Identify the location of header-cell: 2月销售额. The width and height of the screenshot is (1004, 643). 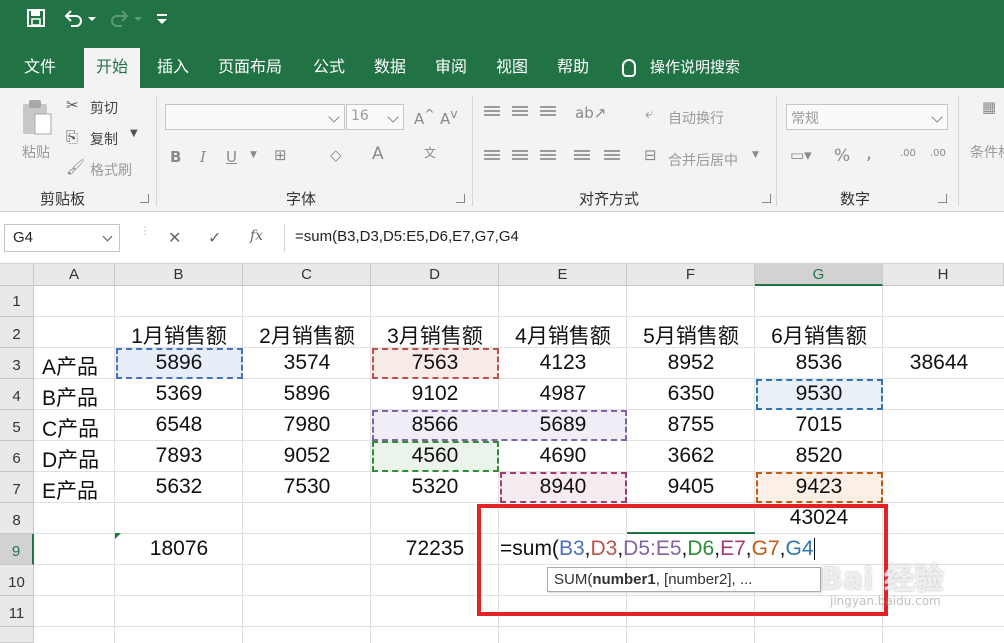
(307, 335).